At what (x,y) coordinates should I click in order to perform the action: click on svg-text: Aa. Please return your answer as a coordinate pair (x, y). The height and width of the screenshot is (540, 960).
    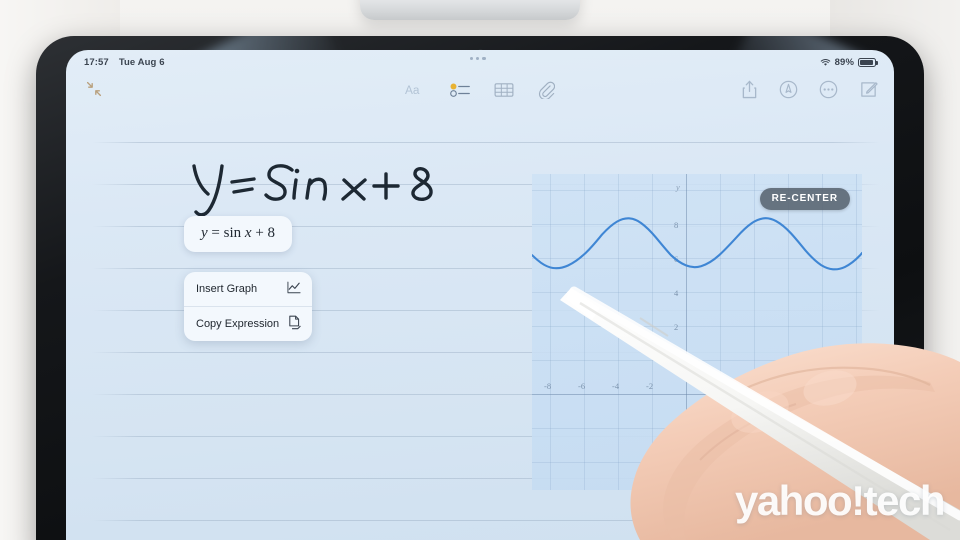
    Looking at the image, I should click on (412, 90).